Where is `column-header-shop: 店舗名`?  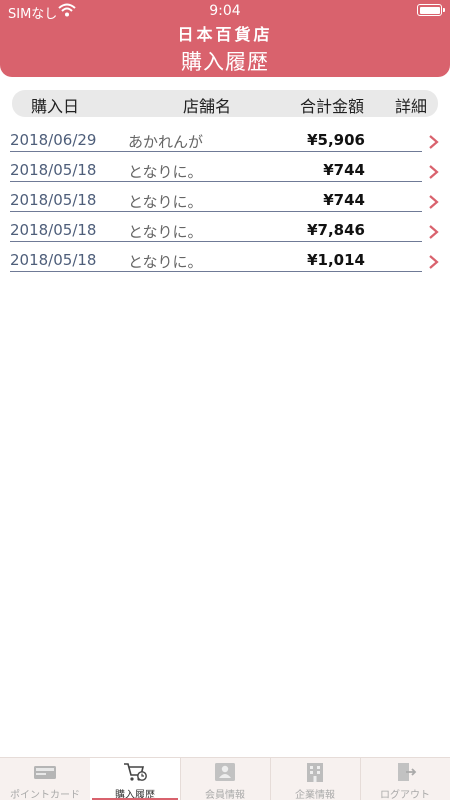 column-header-shop: 店舗名 is located at coordinates (207, 106).